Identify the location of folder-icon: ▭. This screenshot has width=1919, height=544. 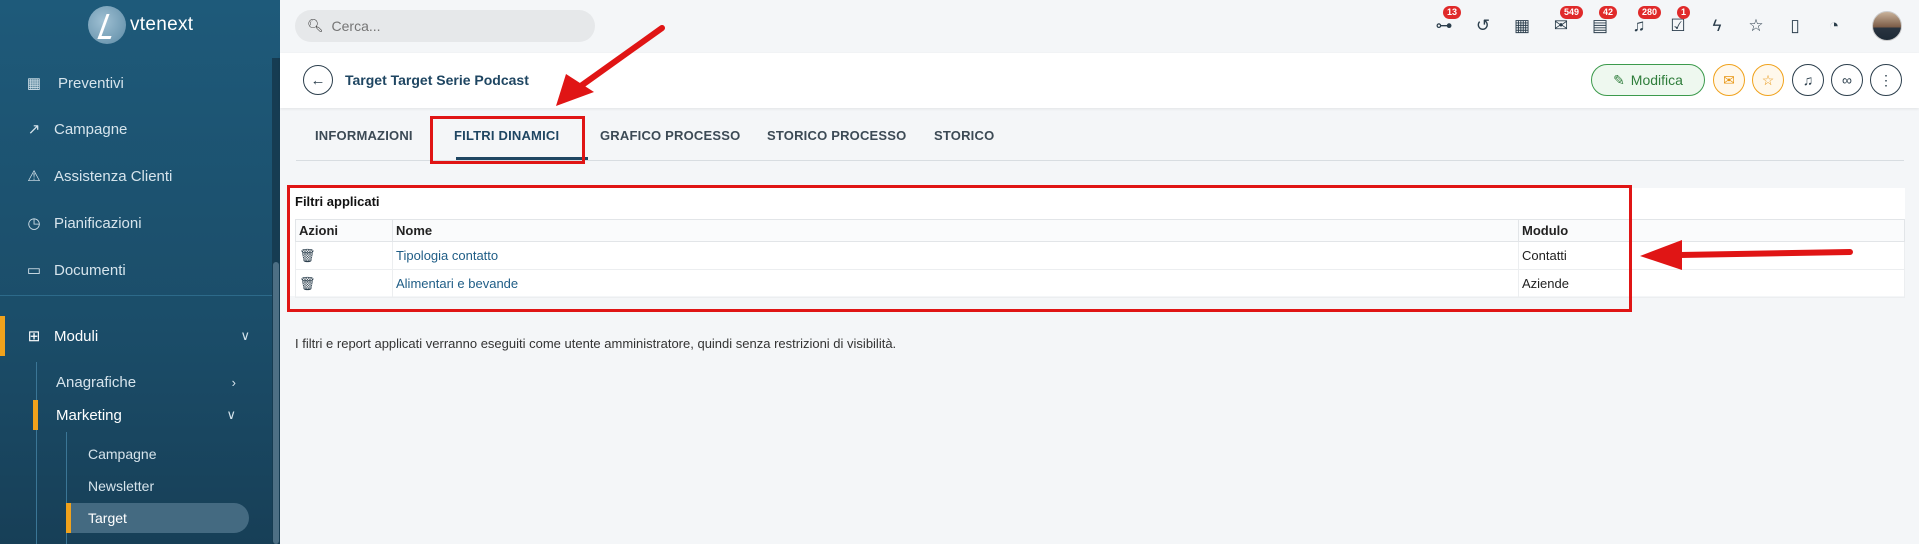
(34, 270).